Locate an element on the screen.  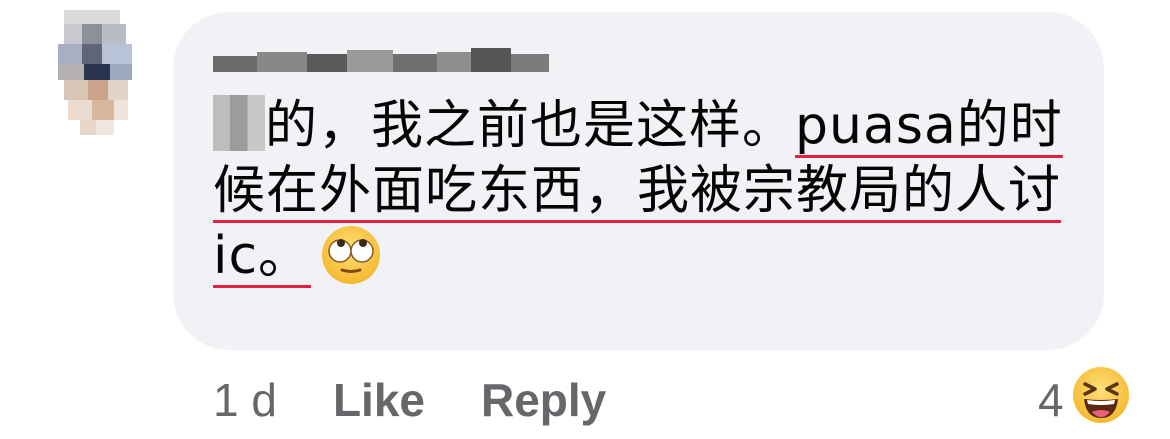
reply-button: Reply is located at coordinates (543, 400).